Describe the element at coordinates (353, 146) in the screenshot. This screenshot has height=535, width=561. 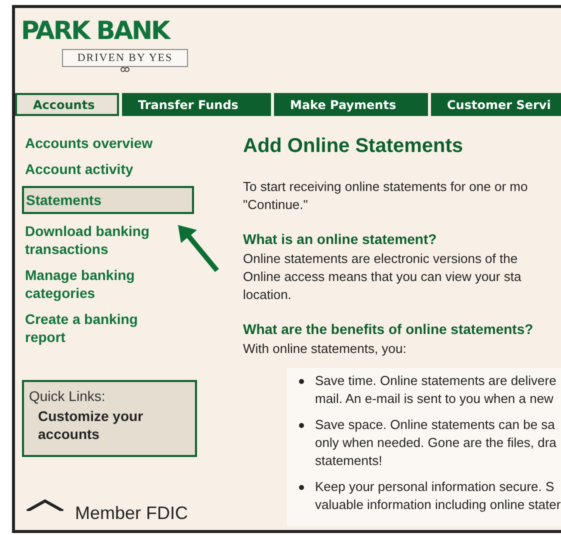
I see `page-heading: Add Online Statements` at that location.